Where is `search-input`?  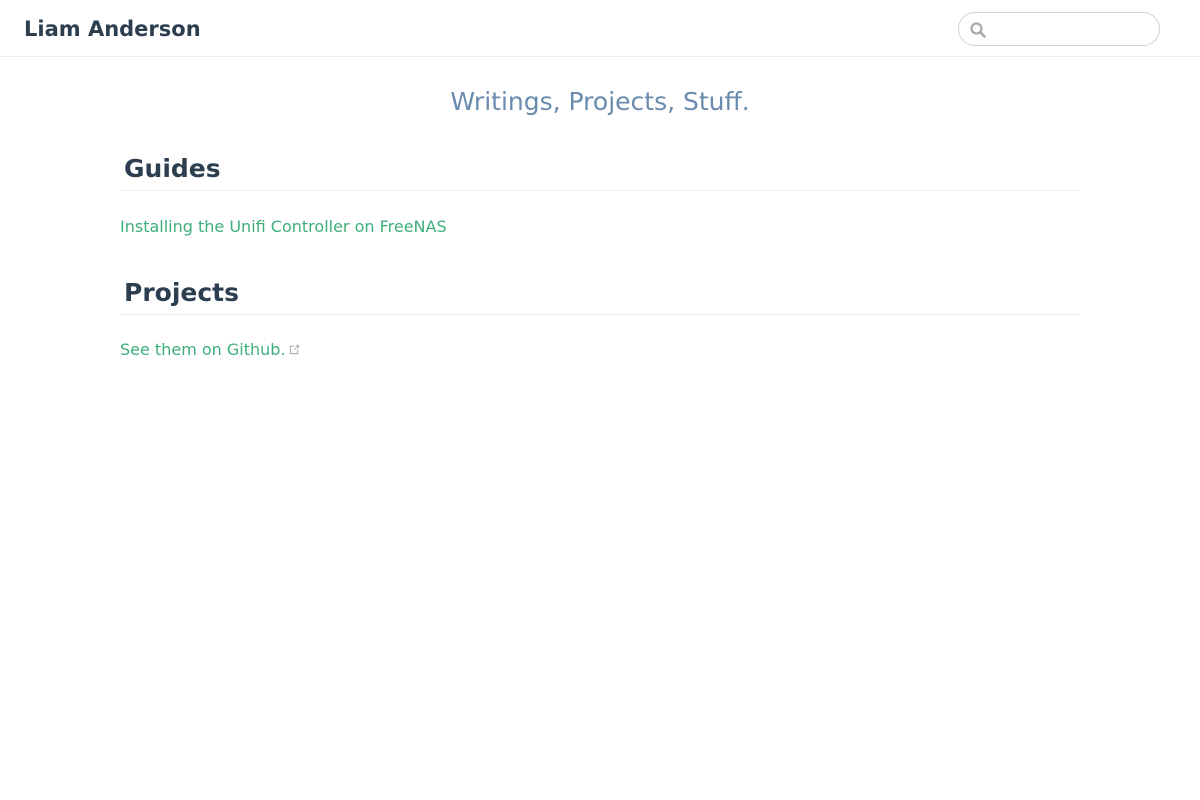 search-input is located at coordinates (1071, 29).